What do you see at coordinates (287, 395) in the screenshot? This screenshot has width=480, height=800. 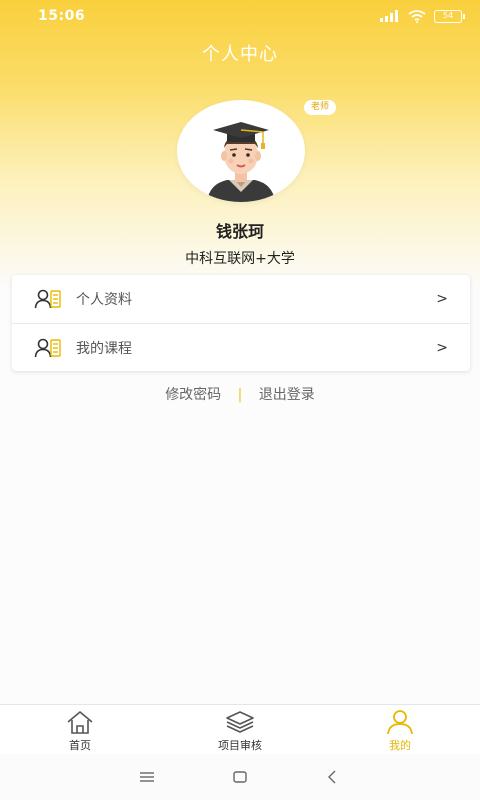 I see `logout-link: 退出登录` at bounding box center [287, 395].